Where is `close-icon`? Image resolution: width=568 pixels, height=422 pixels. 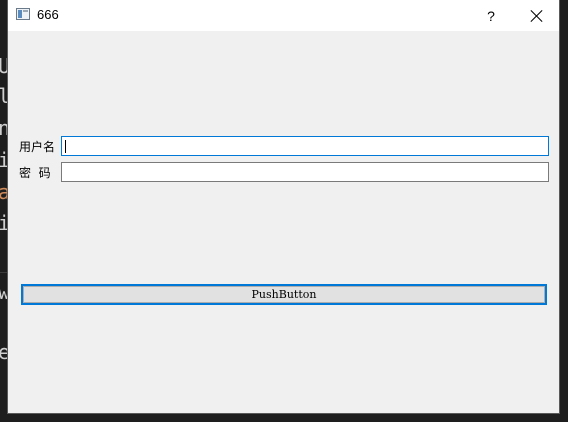
close-icon is located at coordinates (537, 16).